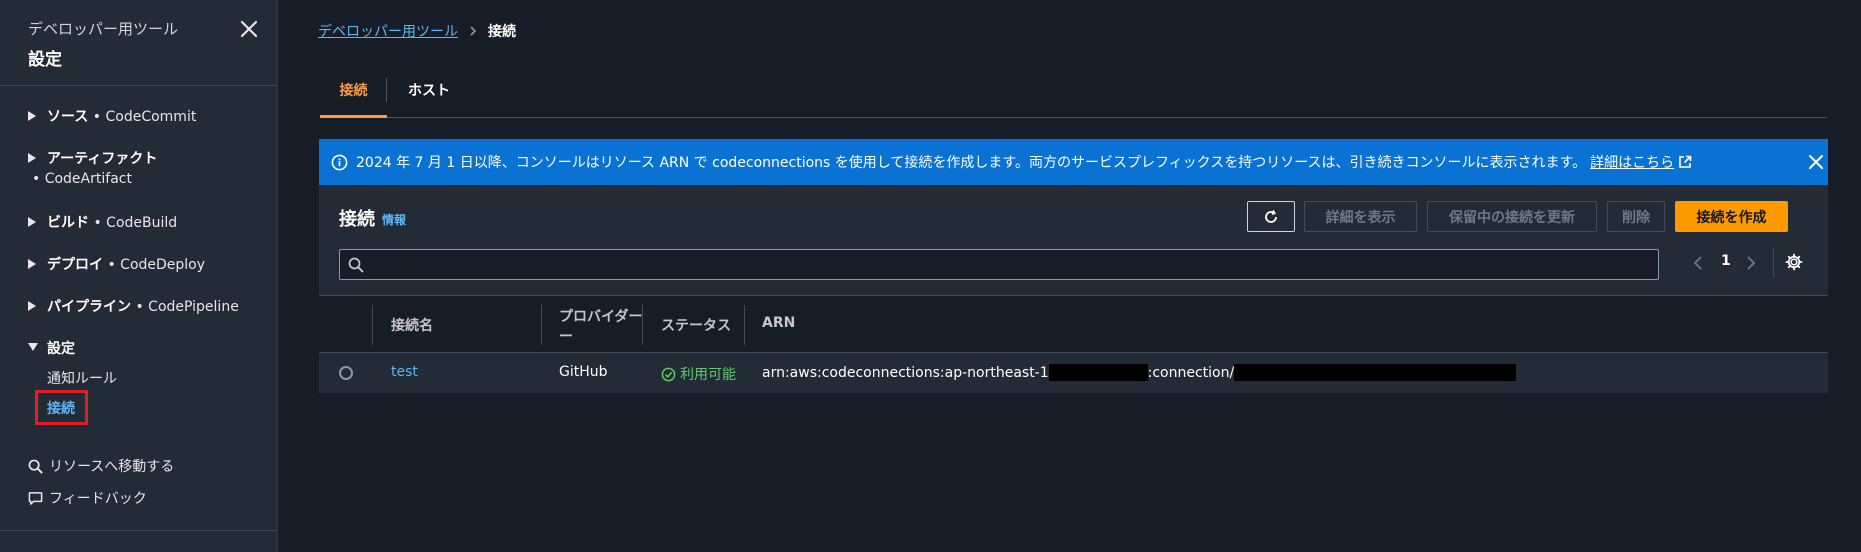  I want to click on breadcrumb-current: 接続, so click(502, 32).